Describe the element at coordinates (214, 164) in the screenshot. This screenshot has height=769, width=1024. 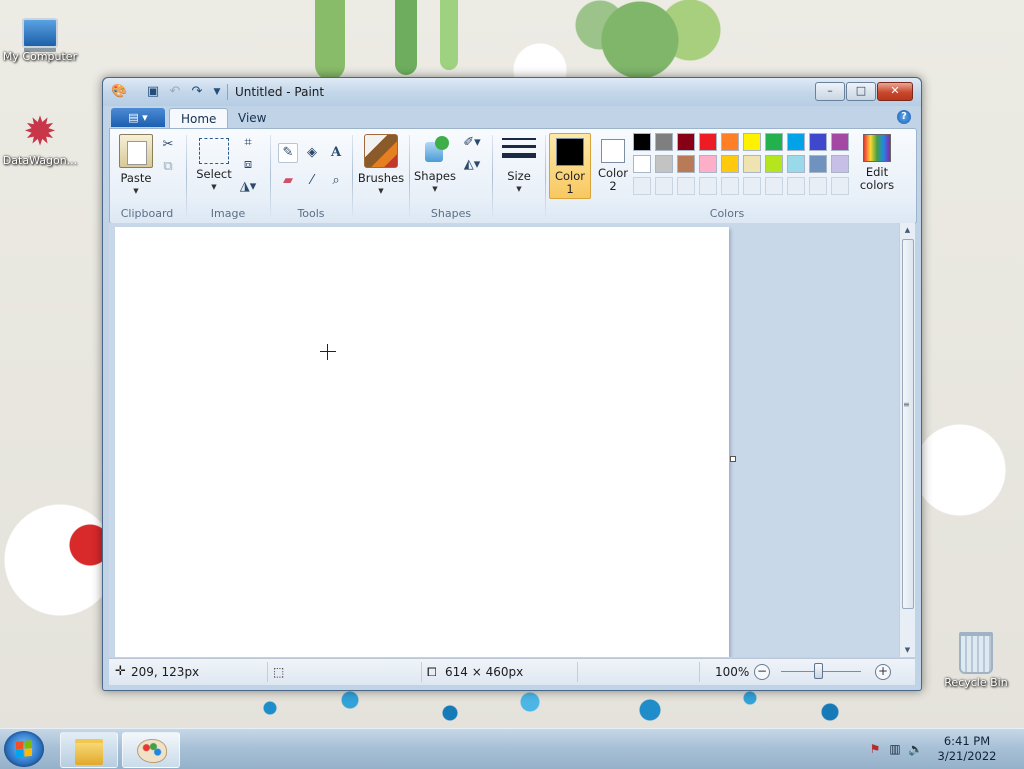
I see `select-button: Select ▼` at that location.